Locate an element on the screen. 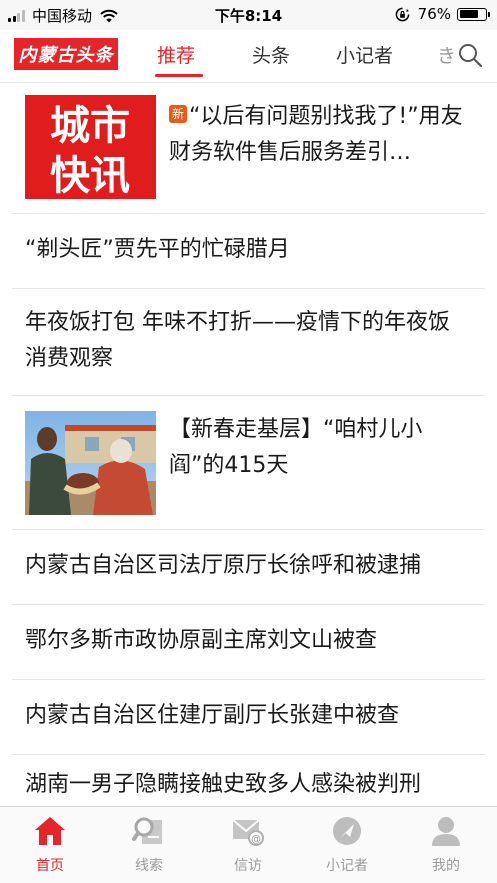 The height and width of the screenshot is (883, 497). status-bar: 中国移动 下午8:14 76% is located at coordinates (248, 15).